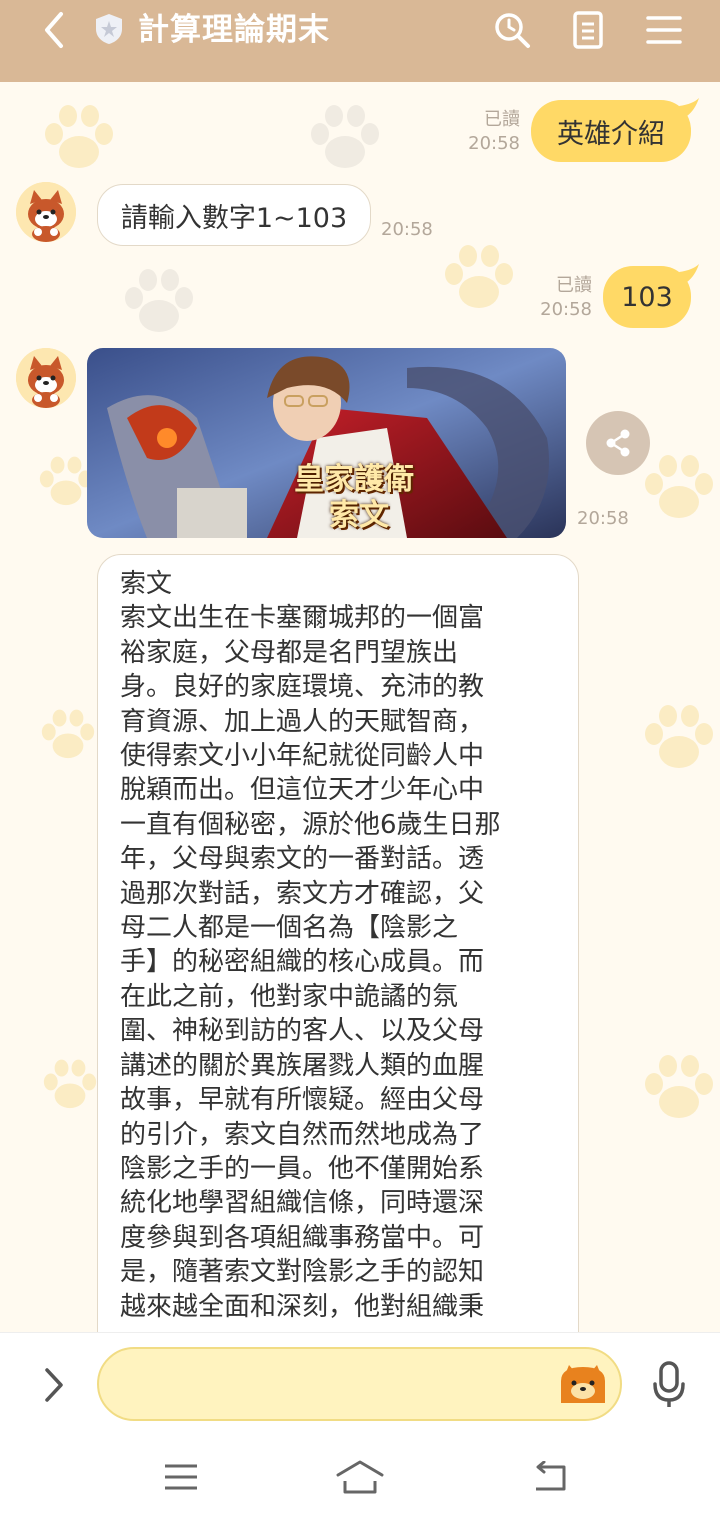 This screenshot has height=1517, width=720. I want to click on my-message-bubble: 英雄介紹, so click(615, 130).